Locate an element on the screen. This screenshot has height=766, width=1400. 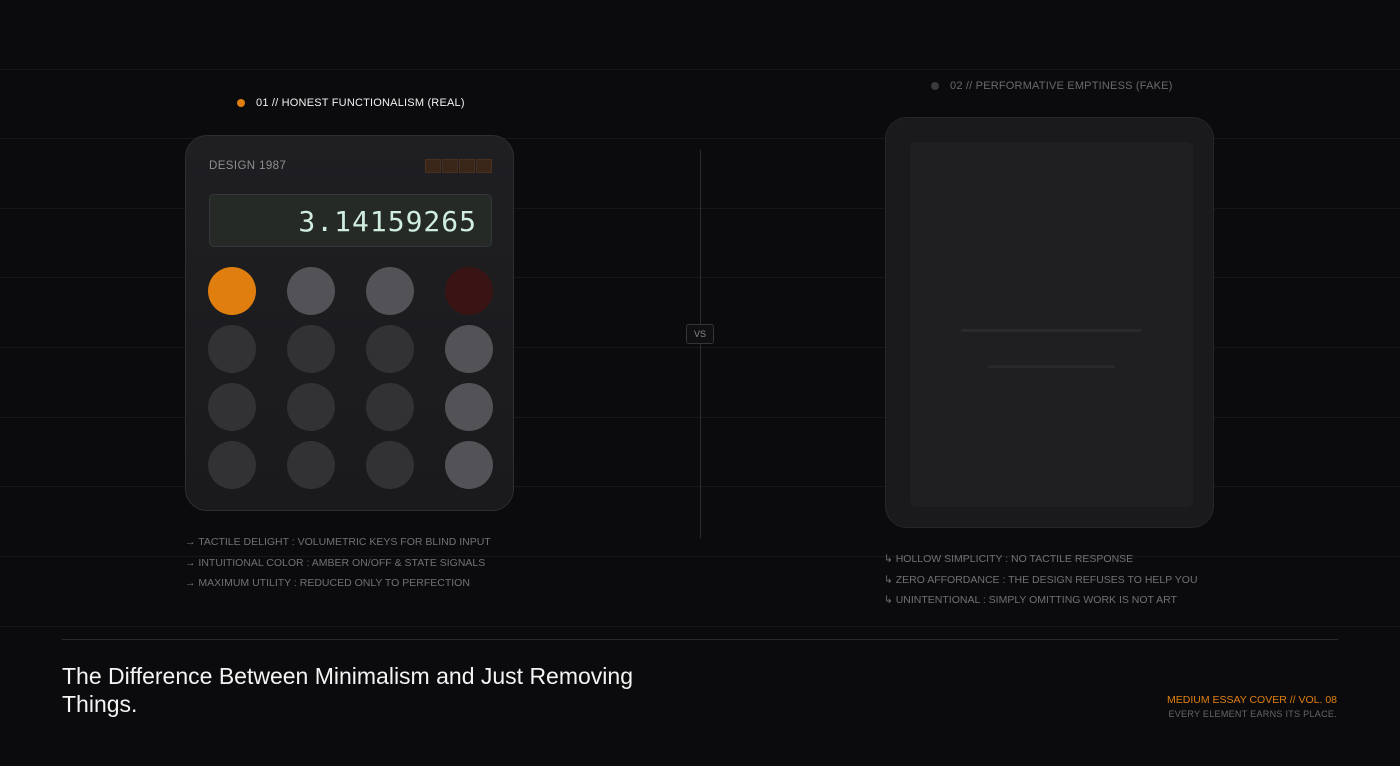
empty-screen: ▬▬▬▬▬▬▬▬▬▬▬▬▬▬▬▬▬▬ ▬▬▬▬▬▬▬▬▬▬▬▬▬▬ is located at coordinates (1051, 324).